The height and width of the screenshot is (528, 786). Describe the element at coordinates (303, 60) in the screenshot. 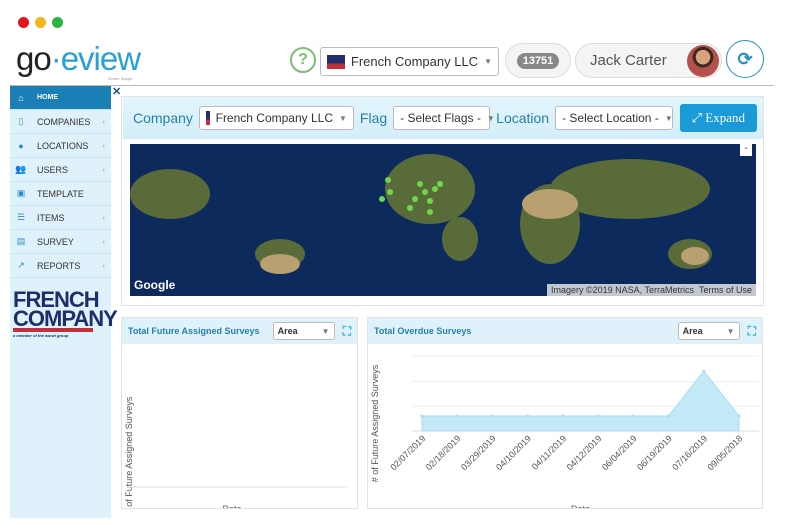

I see `help-icon: ?` at that location.